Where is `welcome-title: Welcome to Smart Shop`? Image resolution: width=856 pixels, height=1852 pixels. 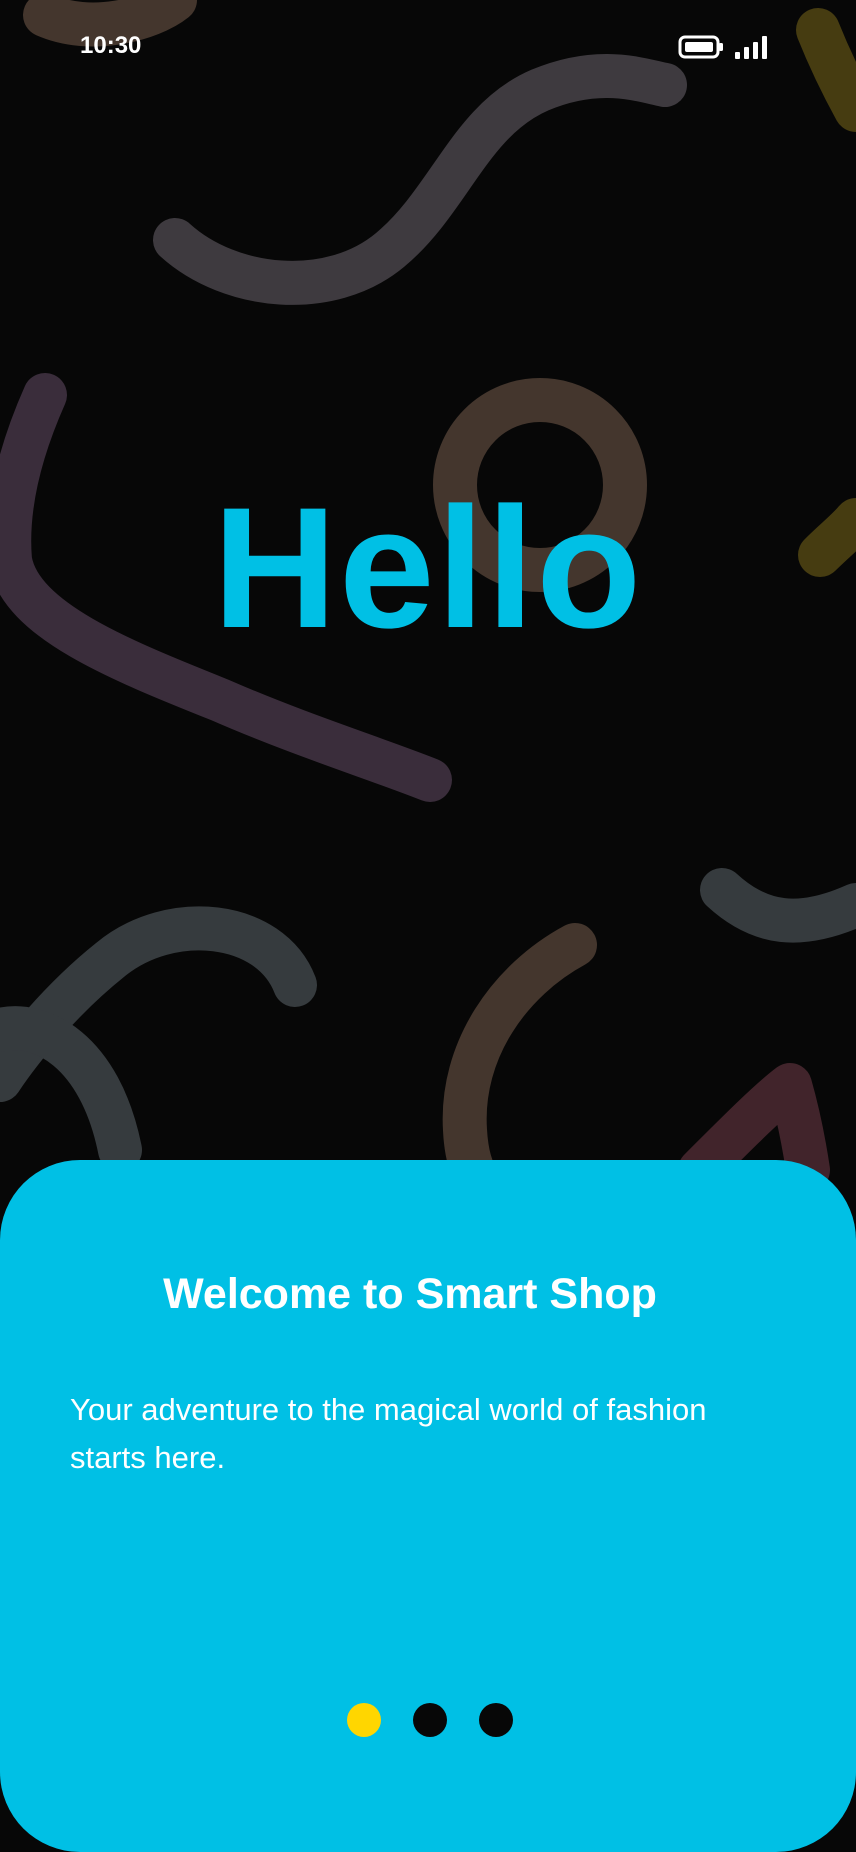 welcome-title: Welcome to Smart Shop is located at coordinates (410, 1294).